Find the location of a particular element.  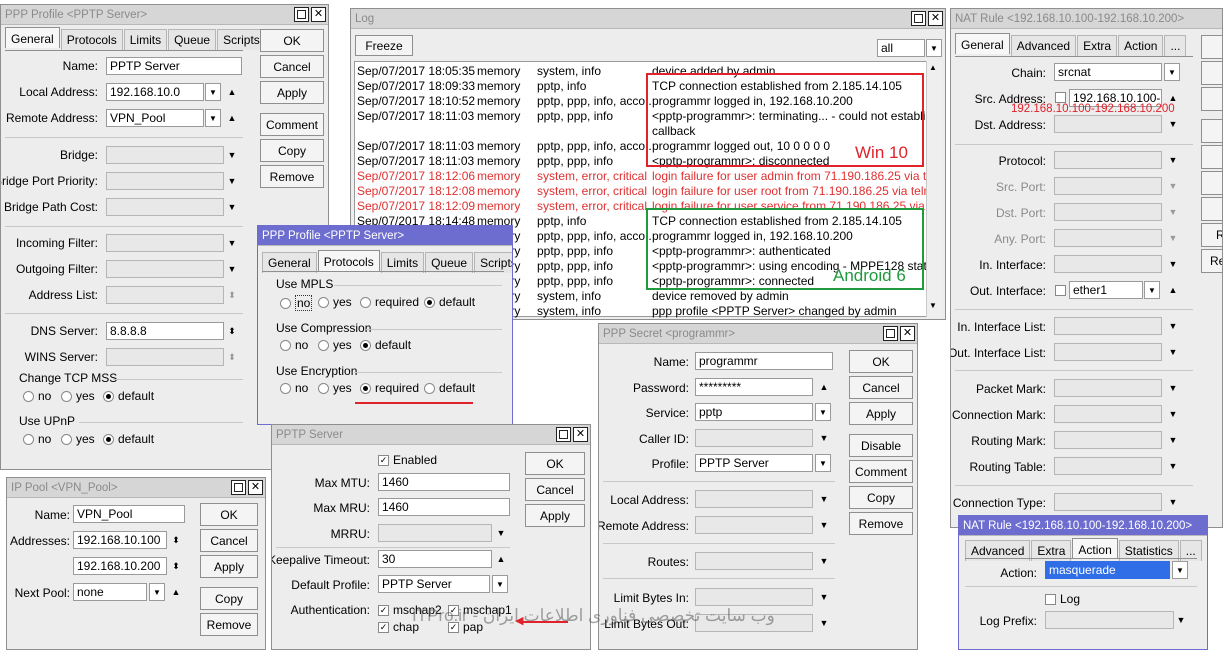

out-interface-dropdown: ▼ is located at coordinates (1152, 290).